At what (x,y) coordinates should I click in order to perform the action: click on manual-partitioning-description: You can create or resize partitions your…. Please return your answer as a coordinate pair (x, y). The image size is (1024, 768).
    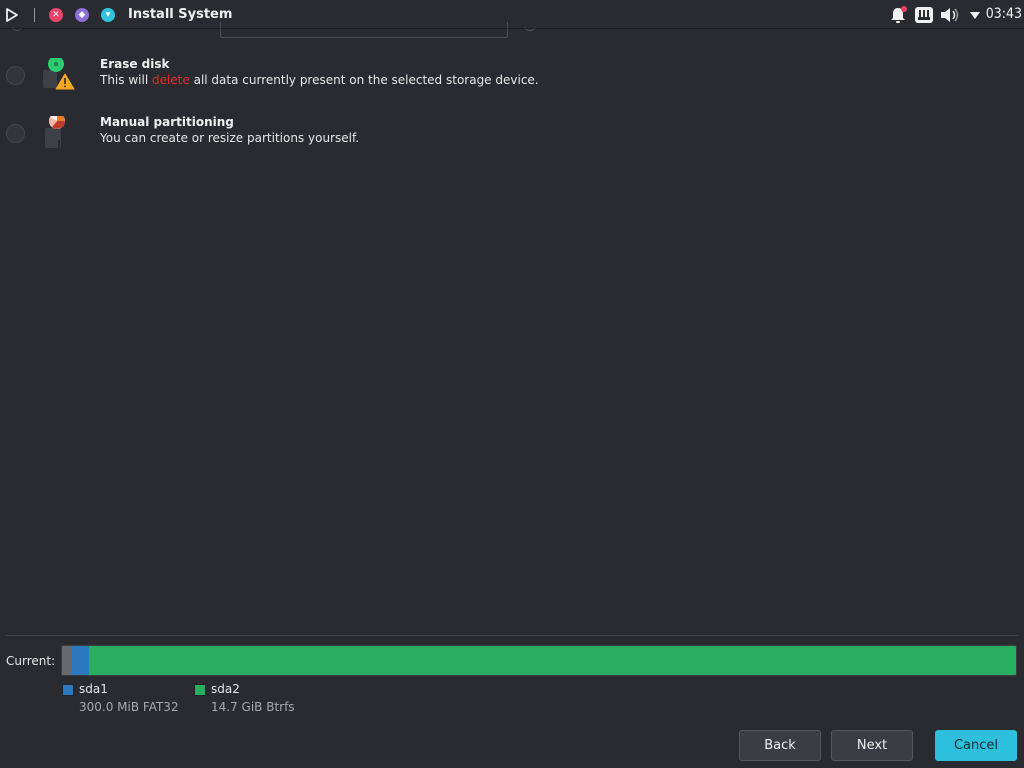
    Looking at the image, I should click on (230, 138).